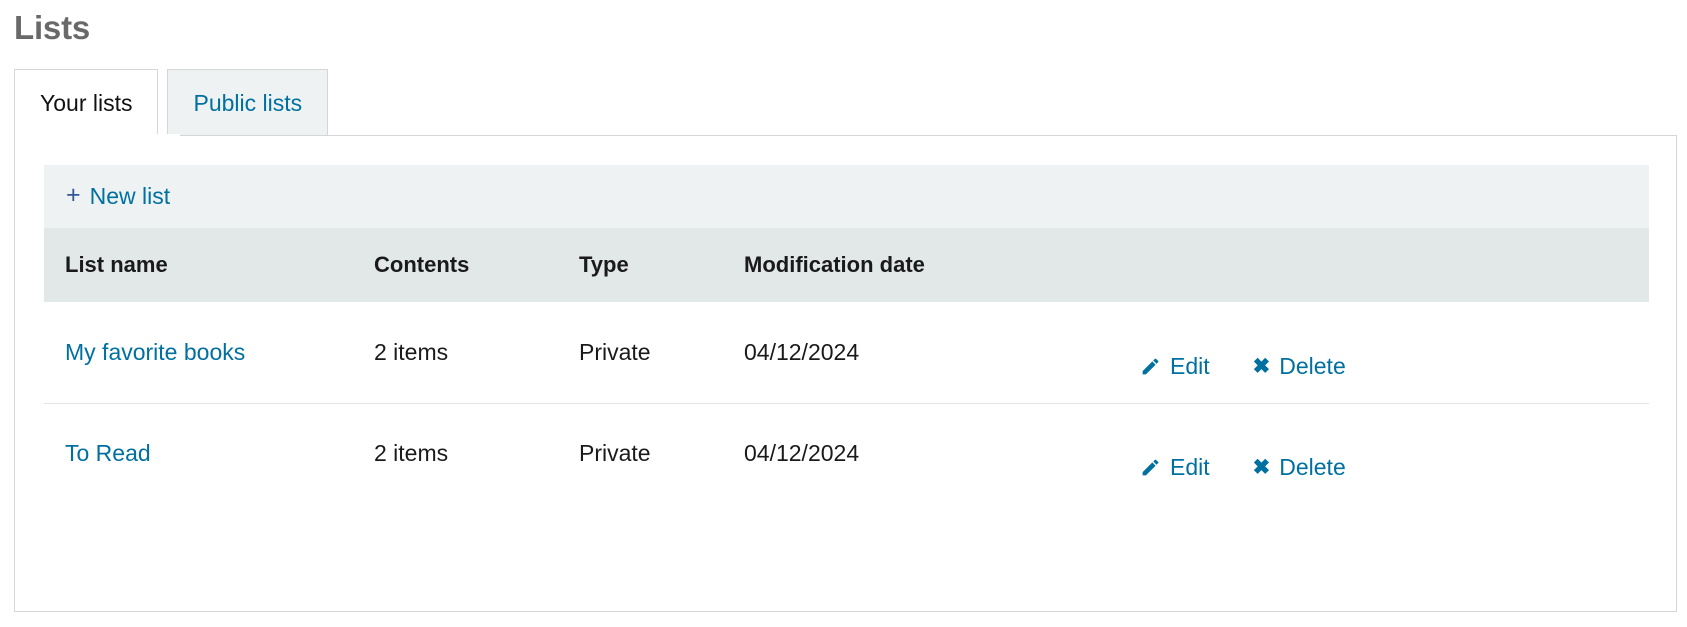 This screenshot has height=627, width=1687. I want to click on page-title: Lists, so click(52, 27).